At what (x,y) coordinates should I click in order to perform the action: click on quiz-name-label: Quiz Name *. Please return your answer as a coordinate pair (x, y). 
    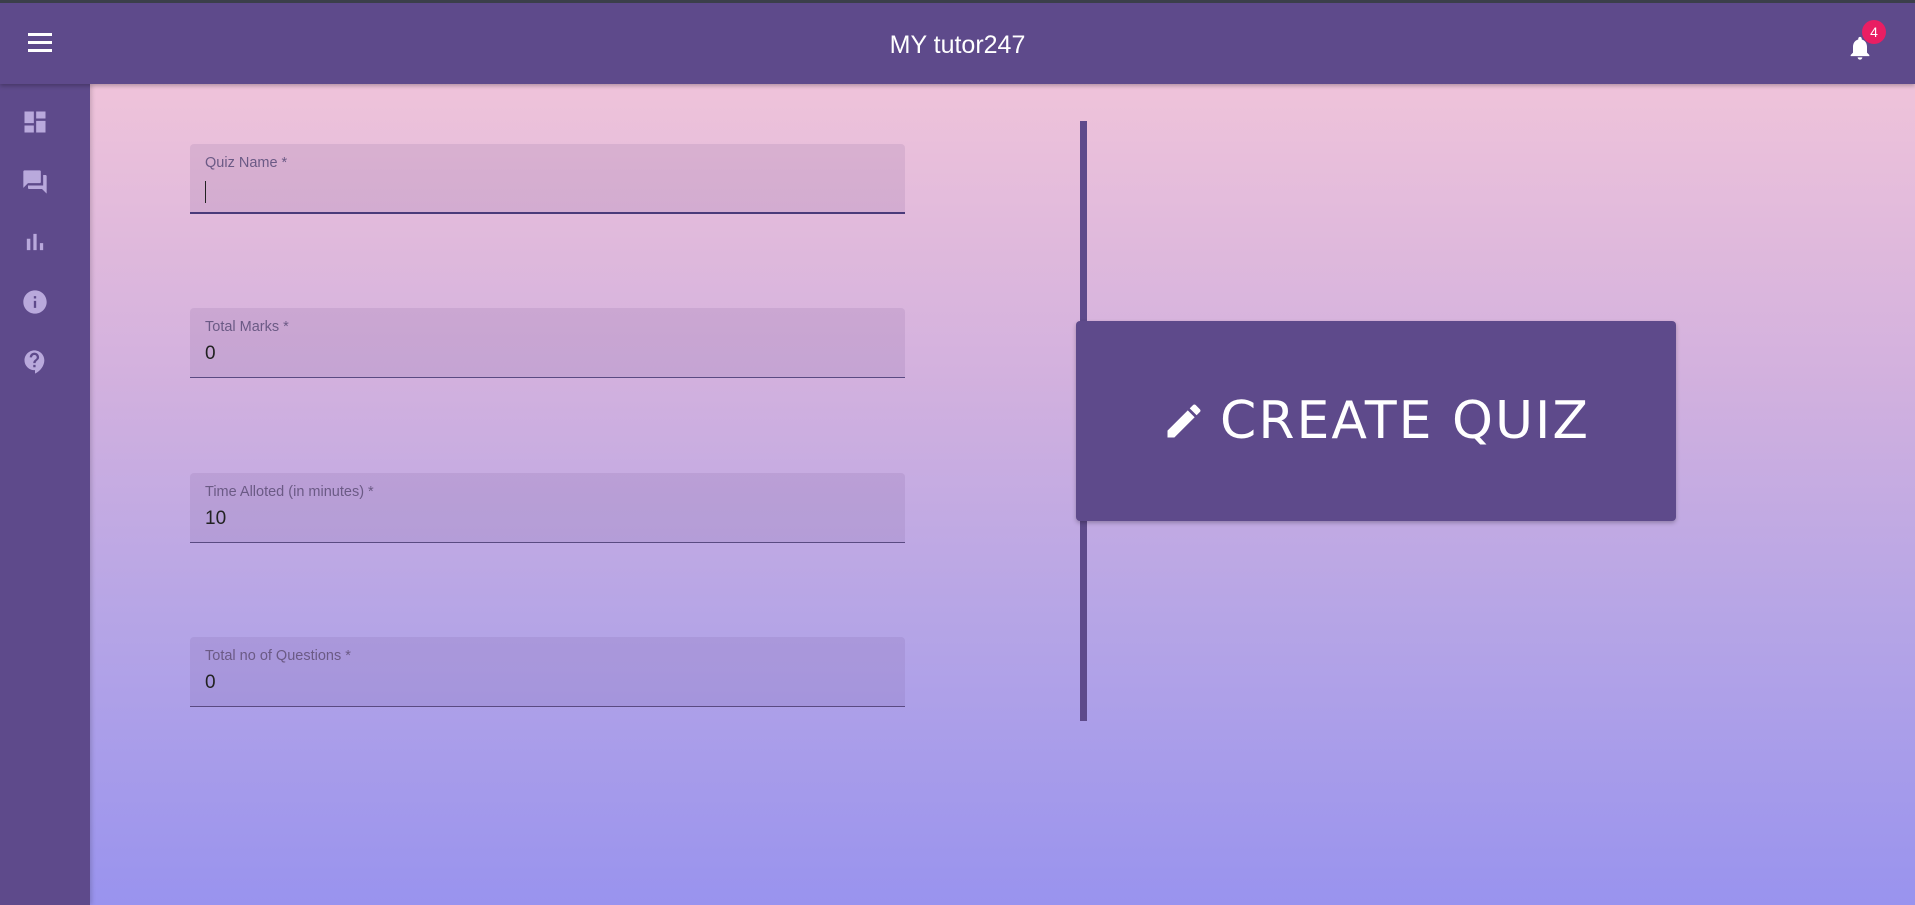
    Looking at the image, I should click on (246, 163).